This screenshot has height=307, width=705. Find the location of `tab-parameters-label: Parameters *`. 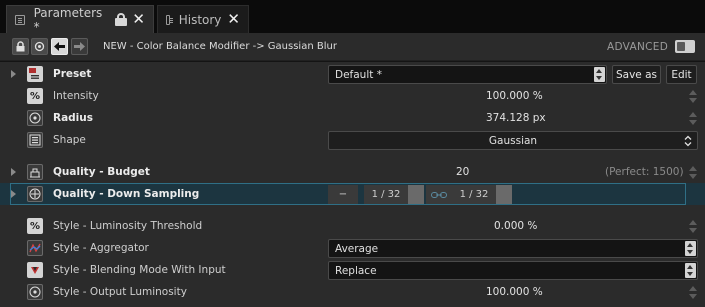

tab-parameters-label: Parameters * is located at coordinates (68, 19).